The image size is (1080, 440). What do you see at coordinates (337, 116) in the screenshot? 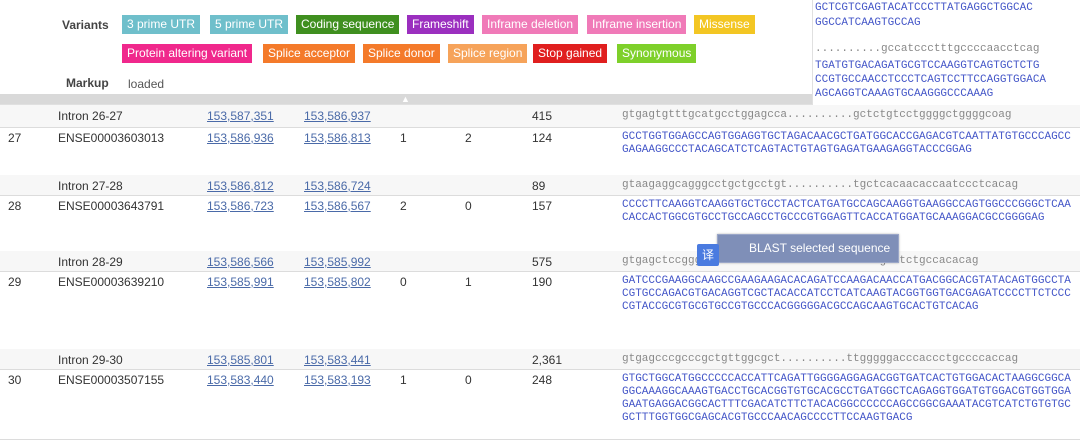
I see `end-coordinate-link: 153,586,937` at bounding box center [337, 116].